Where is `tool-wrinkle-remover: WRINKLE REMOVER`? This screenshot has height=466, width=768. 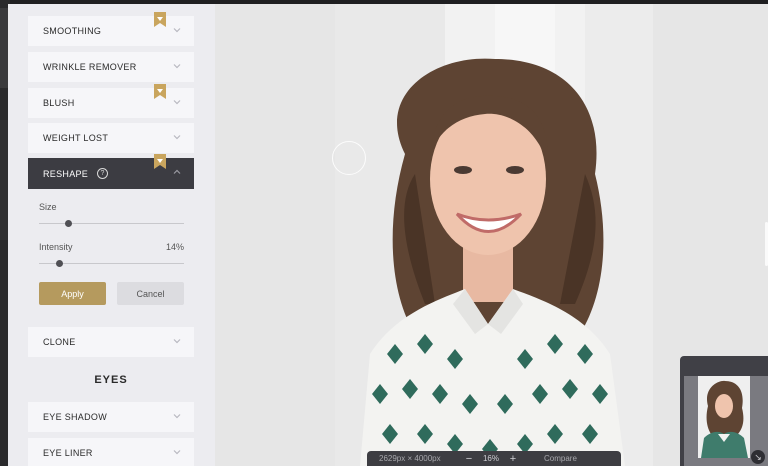
tool-wrinkle-remover: WRINKLE REMOVER is located at coordinates (111, 67).